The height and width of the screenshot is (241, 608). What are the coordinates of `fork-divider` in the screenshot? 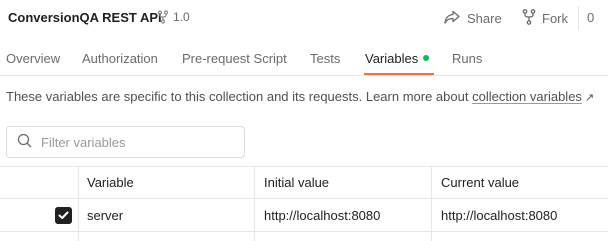 It's located at (578, 18).